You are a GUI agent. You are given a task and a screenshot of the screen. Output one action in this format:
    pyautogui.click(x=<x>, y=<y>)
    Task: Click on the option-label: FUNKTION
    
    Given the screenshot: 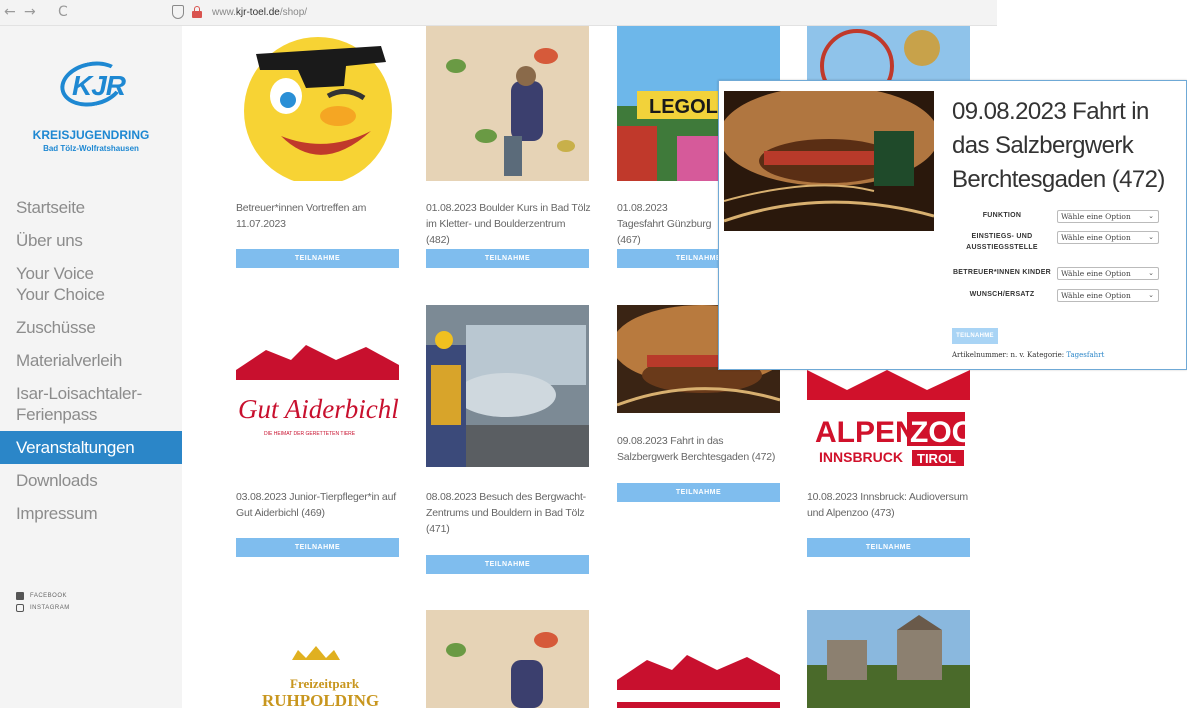 What is the action you would take?
    pyautogui.click(x=1002, y=215)
    